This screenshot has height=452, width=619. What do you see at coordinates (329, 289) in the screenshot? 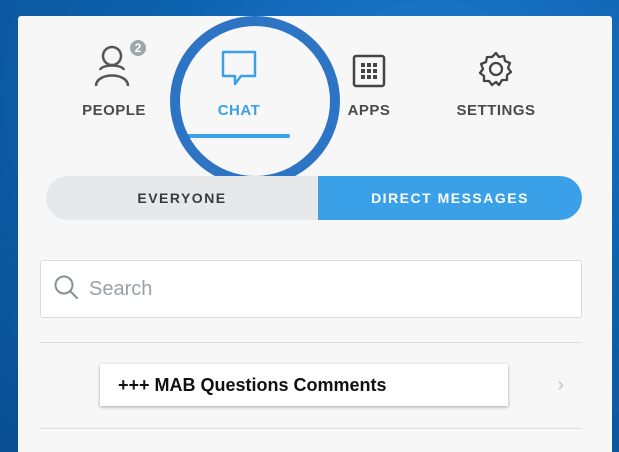
I see `search-input` at bounding box center [329, 289].